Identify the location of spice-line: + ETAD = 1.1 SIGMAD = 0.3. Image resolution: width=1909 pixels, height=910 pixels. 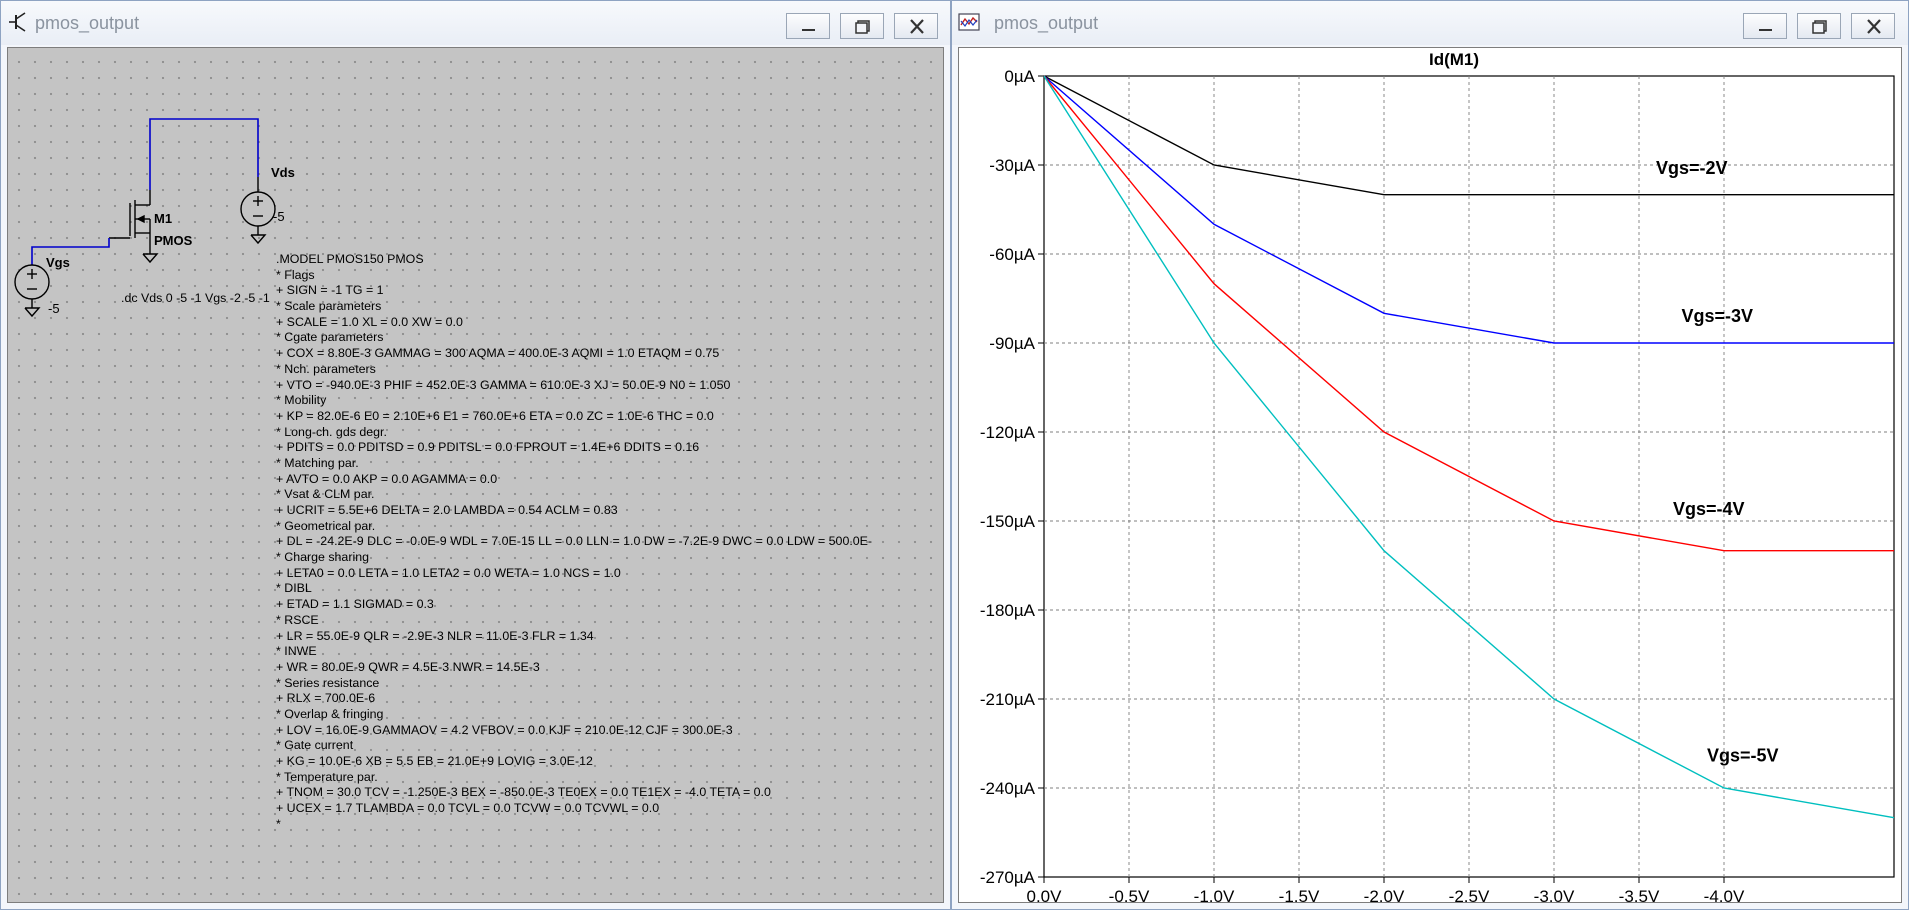
(355, 604).